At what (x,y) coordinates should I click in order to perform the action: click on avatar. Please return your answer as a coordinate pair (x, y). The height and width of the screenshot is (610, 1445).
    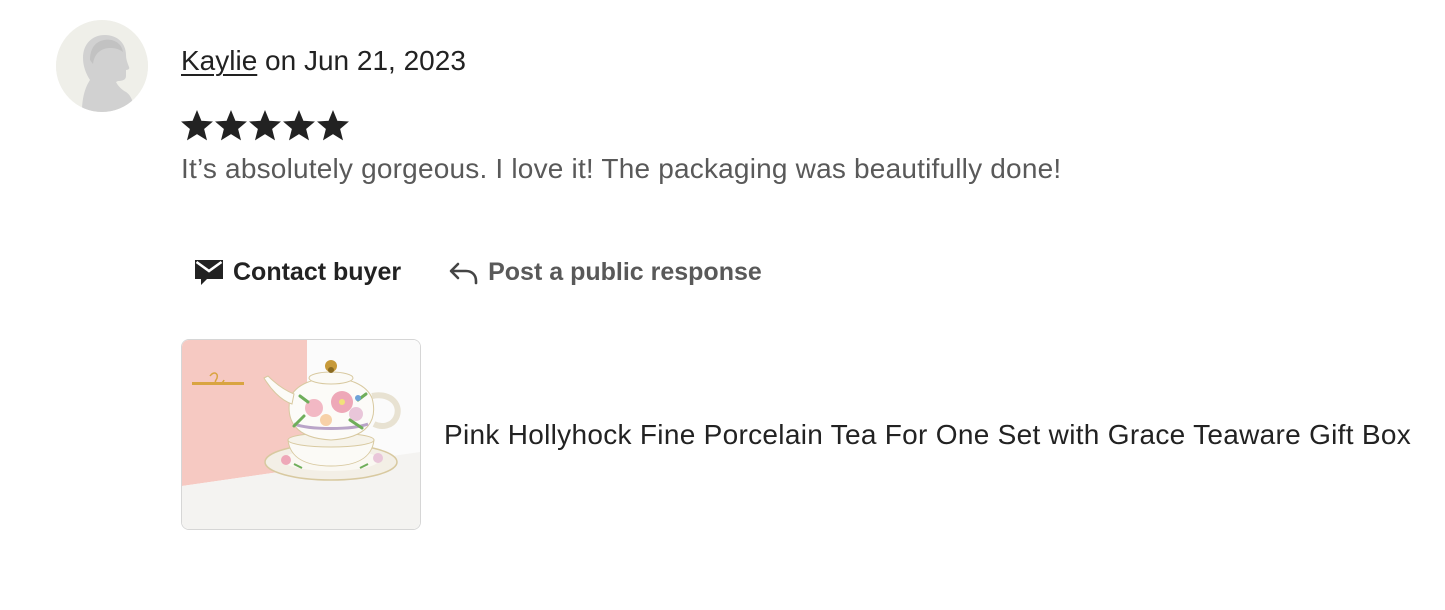
    Looking at the image, I should click on (102, 66).